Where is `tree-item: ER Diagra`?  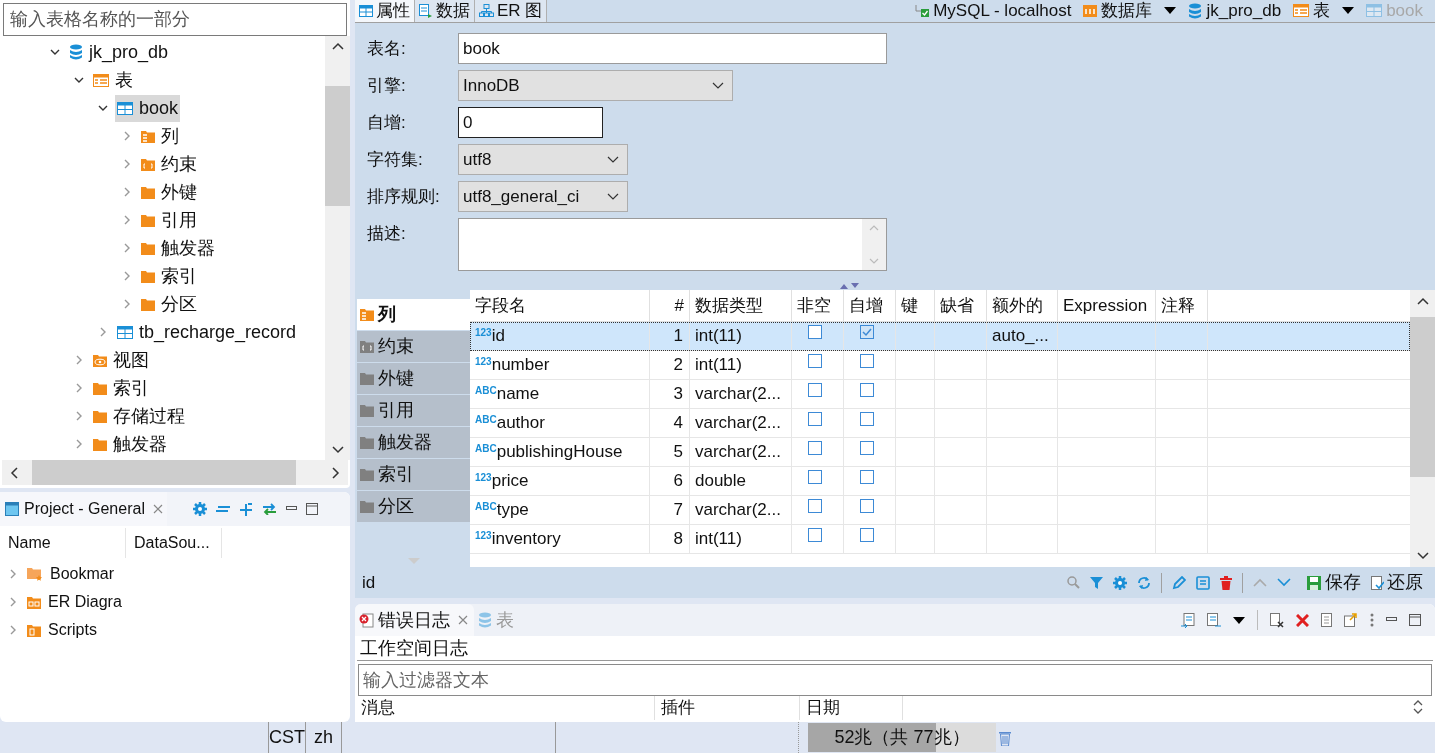
tree-item: ER Diagra is located at coordinates (74, 602).